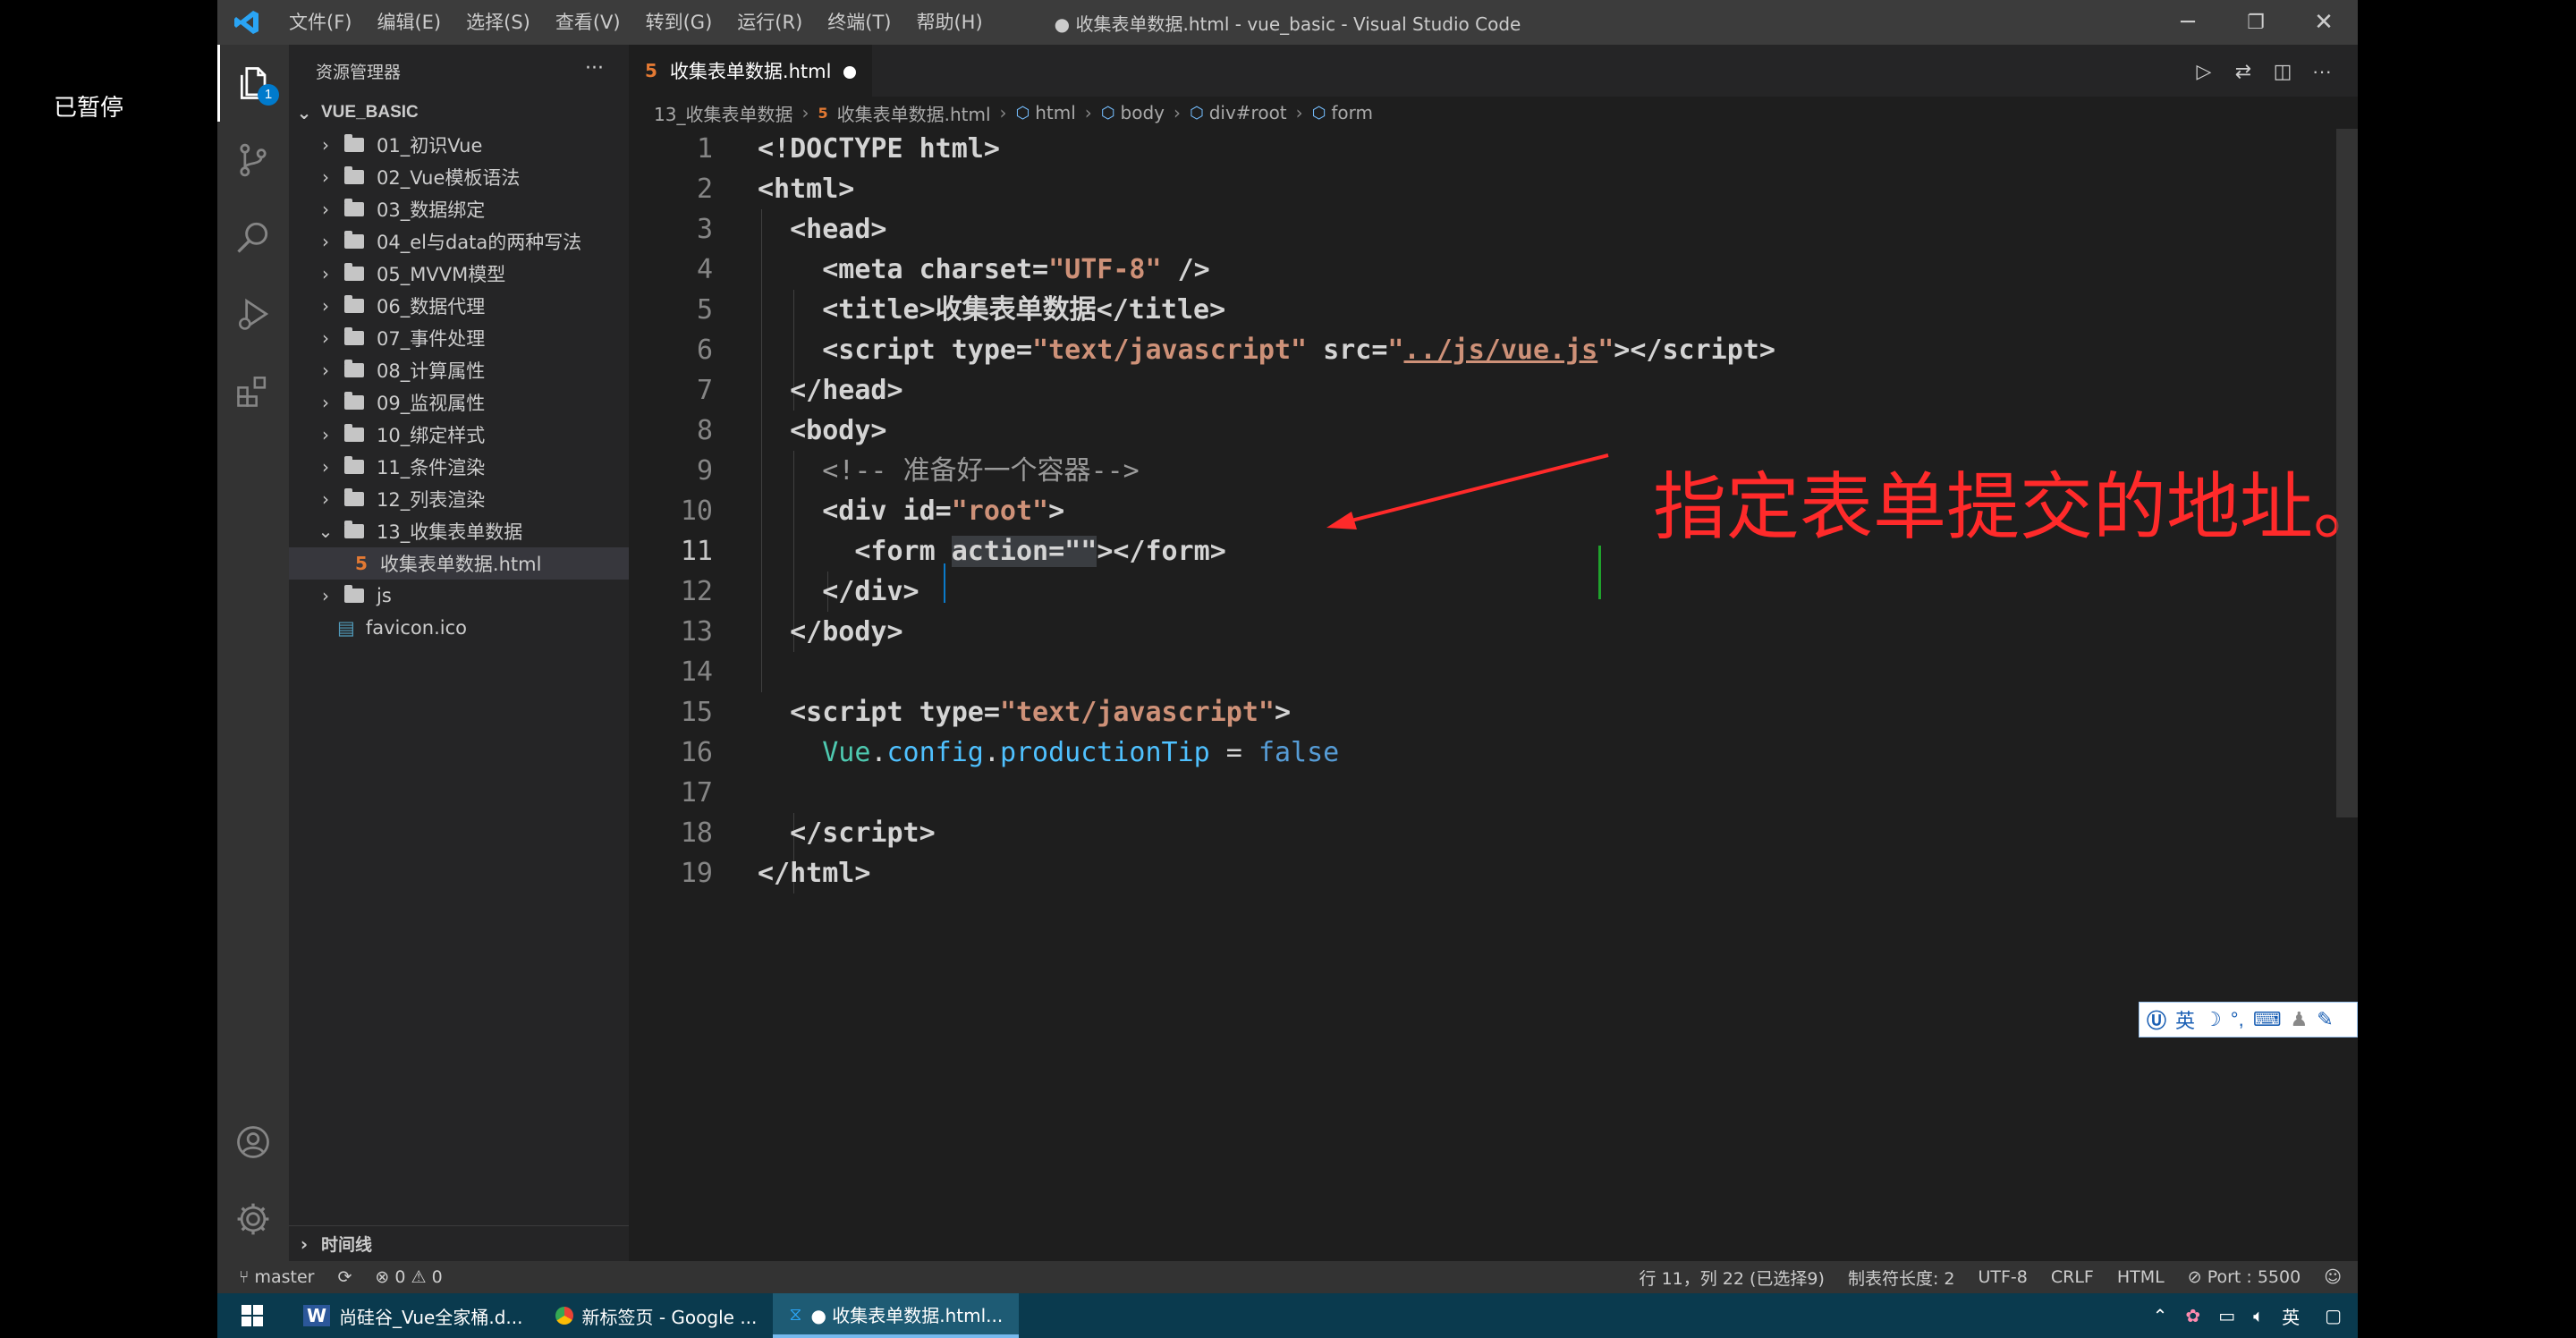  What do you see at coordinates (431, 467) in the screenshot?
I see `tree-item-label: 11_条件渲染` at bounding box center [431, 467].